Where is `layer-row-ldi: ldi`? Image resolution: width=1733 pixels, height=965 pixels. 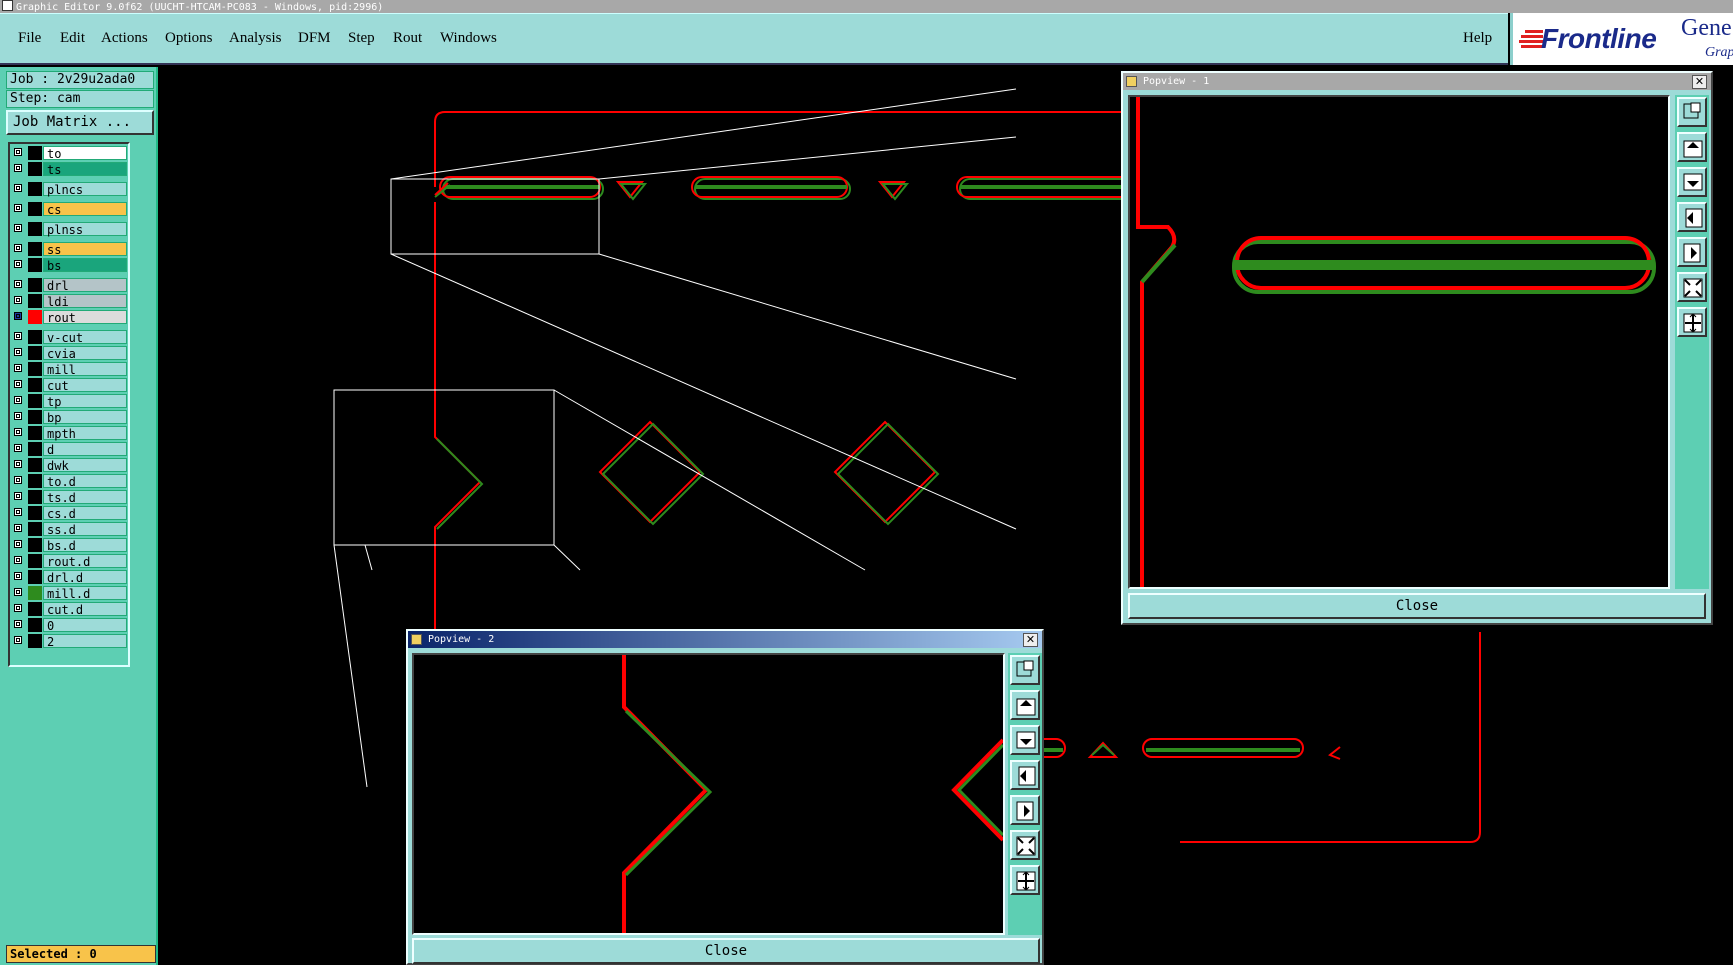 layer-row-ldi: ldi is located at coordinates (69, 301).